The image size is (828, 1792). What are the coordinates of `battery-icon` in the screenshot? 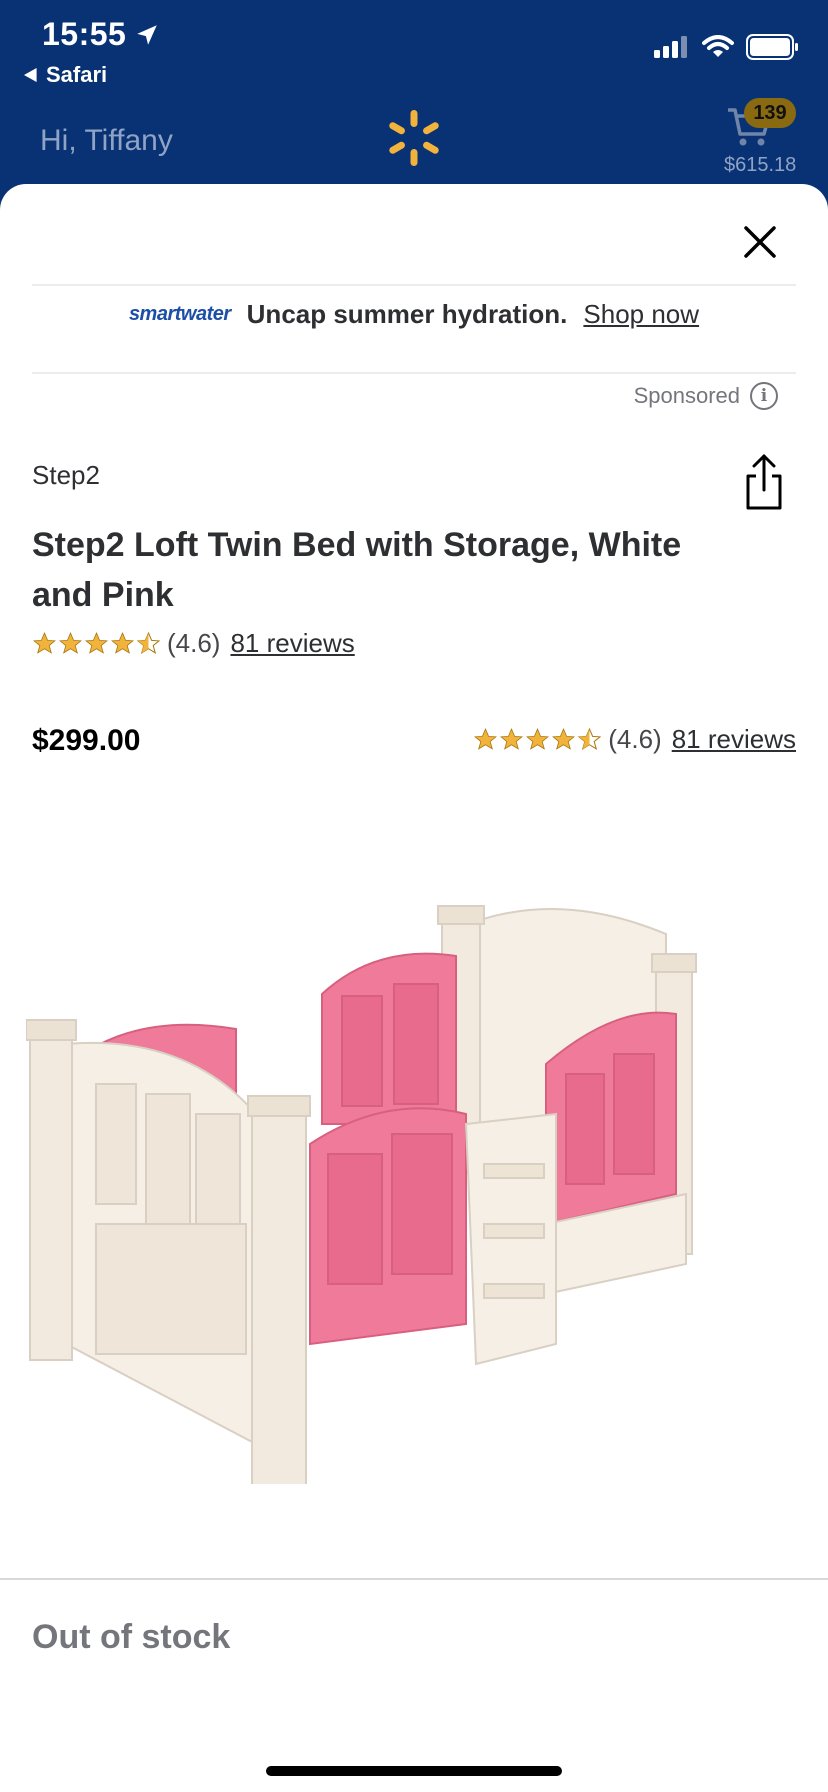 It's located at (772, 47).